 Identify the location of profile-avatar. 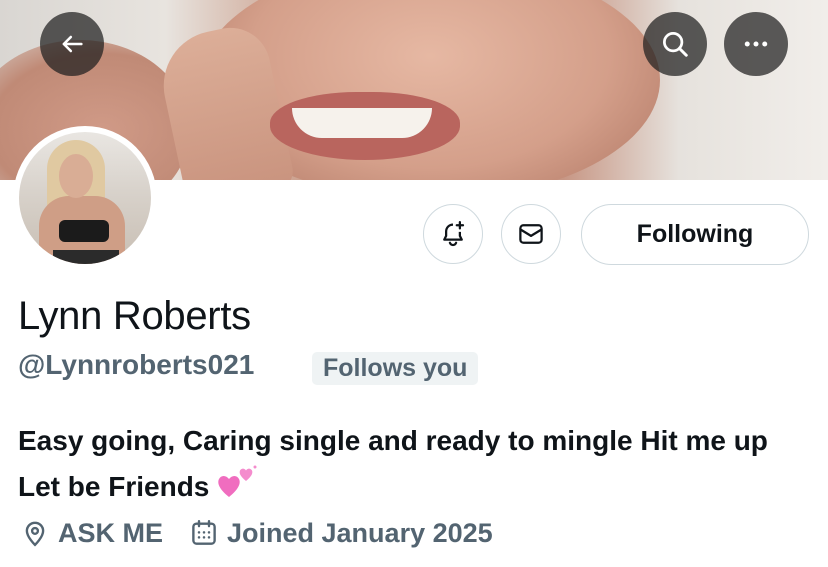
(85, 198).